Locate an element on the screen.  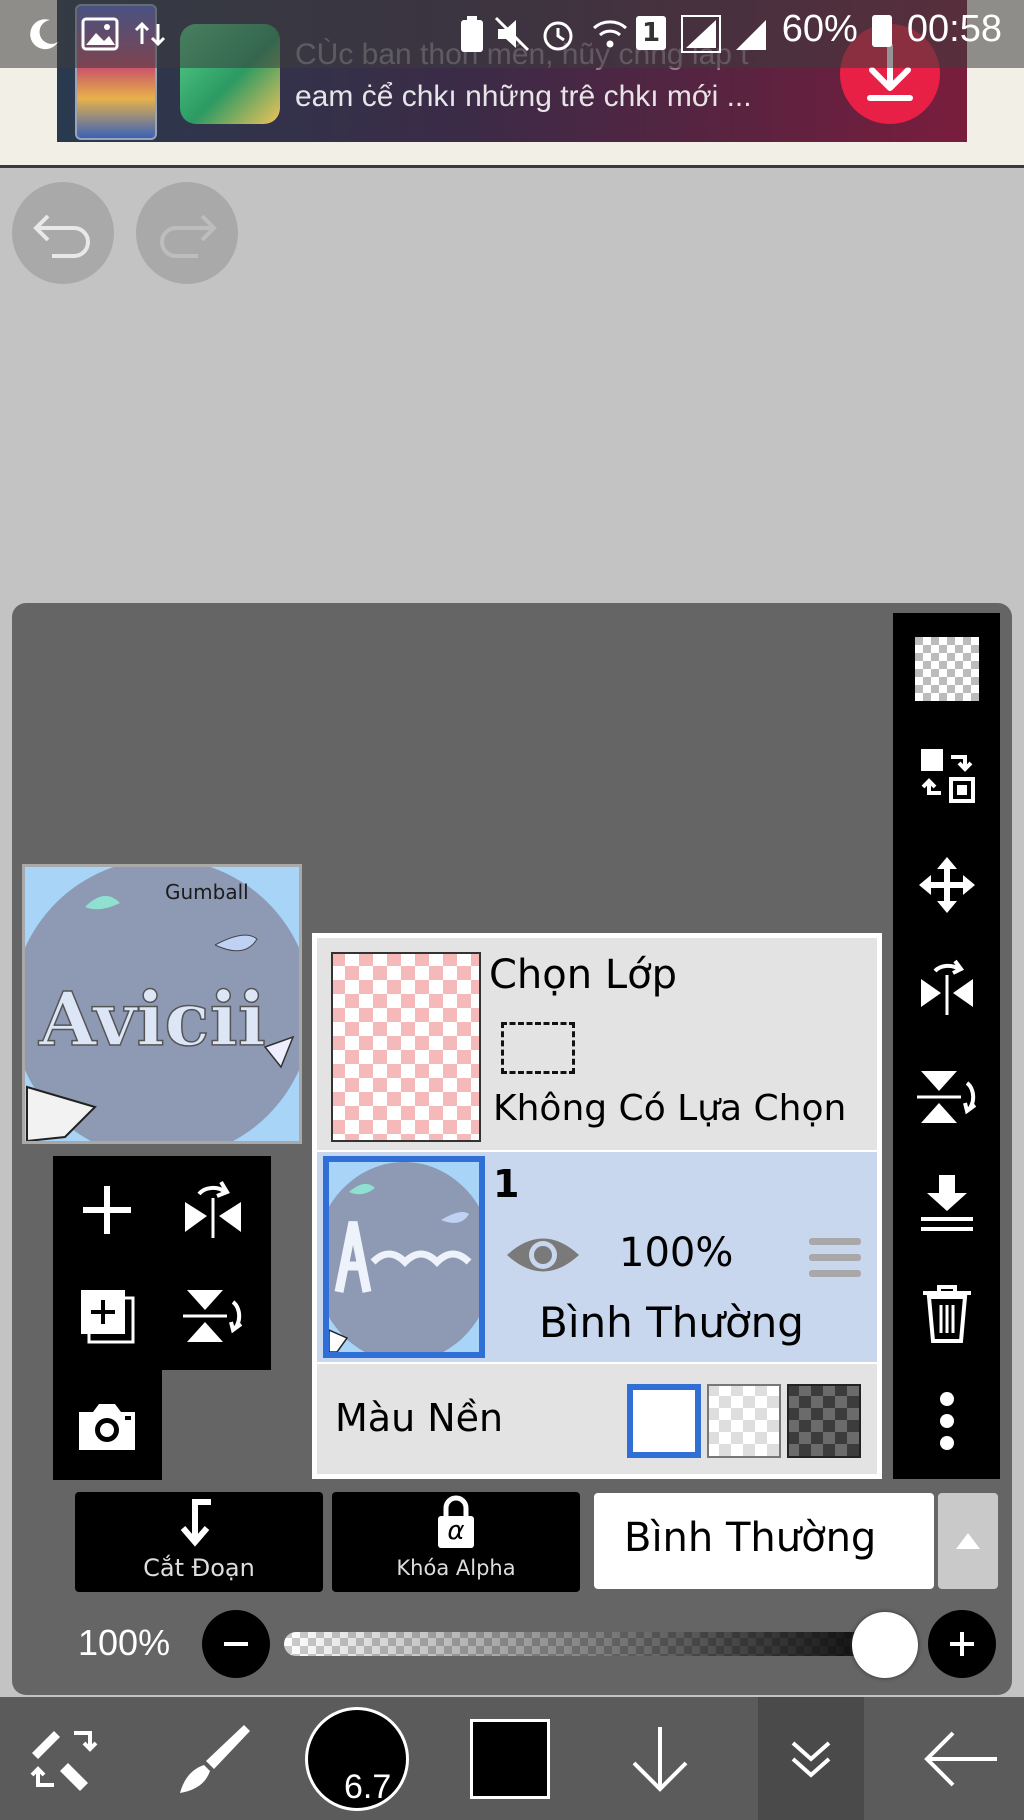
status-bar: 1 60% 00:58 is located at coordinates (512, 34).